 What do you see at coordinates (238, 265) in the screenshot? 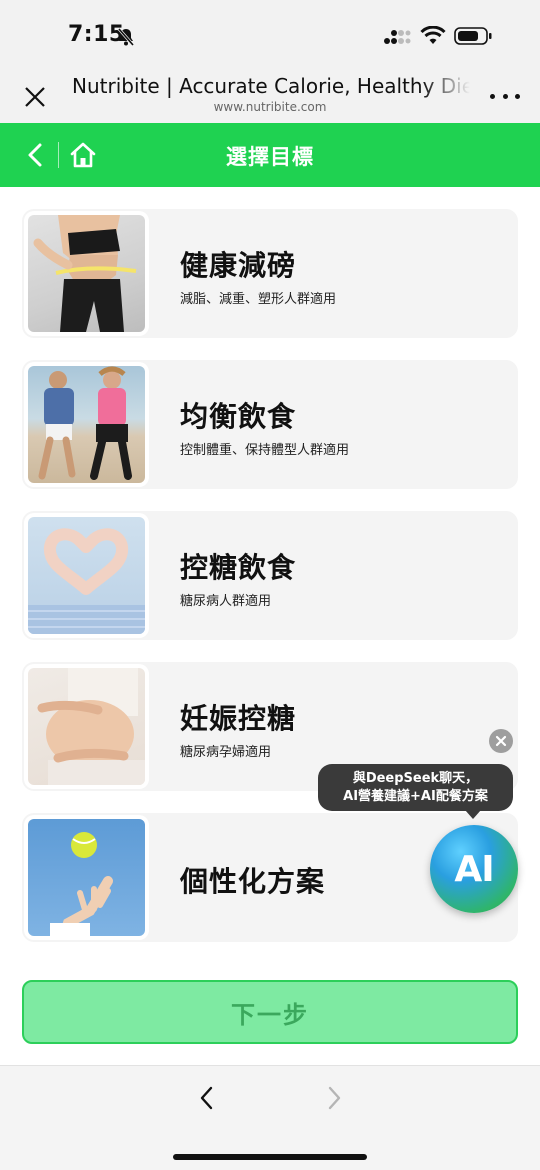
I see `goal-title: 健康減磅` at bounding box center [238, 265].